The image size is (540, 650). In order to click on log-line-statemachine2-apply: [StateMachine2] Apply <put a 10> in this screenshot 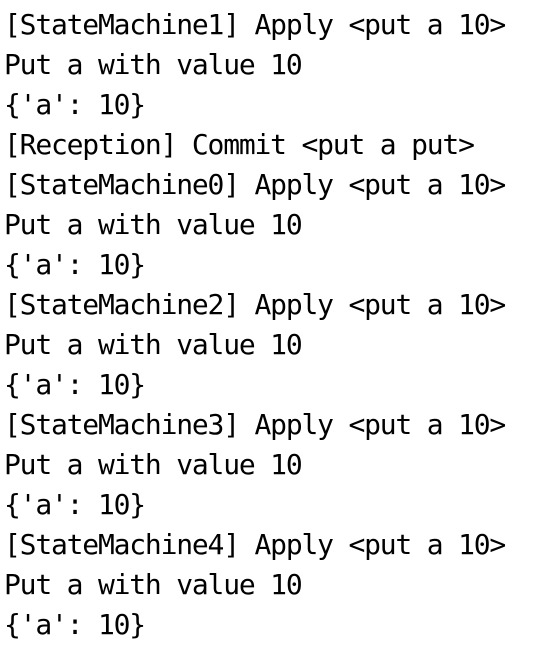, I will do `click(255, 304)`.